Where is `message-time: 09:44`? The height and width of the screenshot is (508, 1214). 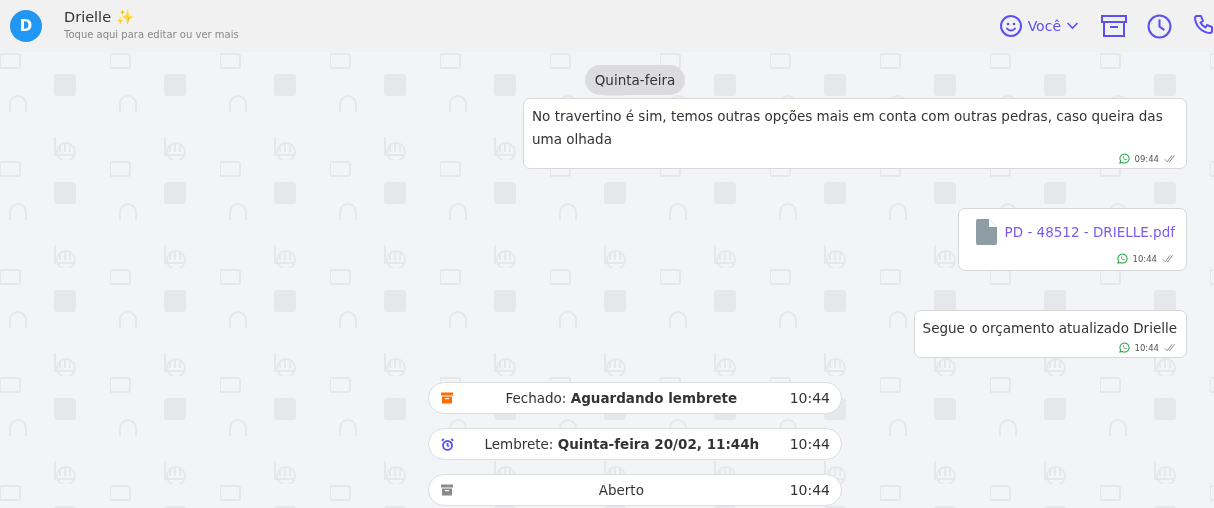 message-time: 09:44 is located at coordinates (1146, 158).